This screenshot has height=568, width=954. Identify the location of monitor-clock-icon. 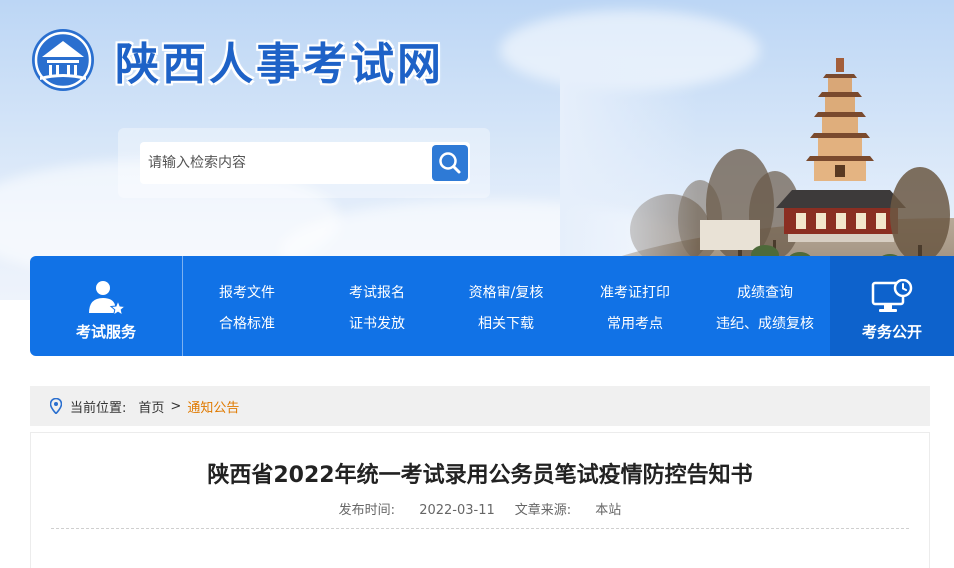
(892, 295).